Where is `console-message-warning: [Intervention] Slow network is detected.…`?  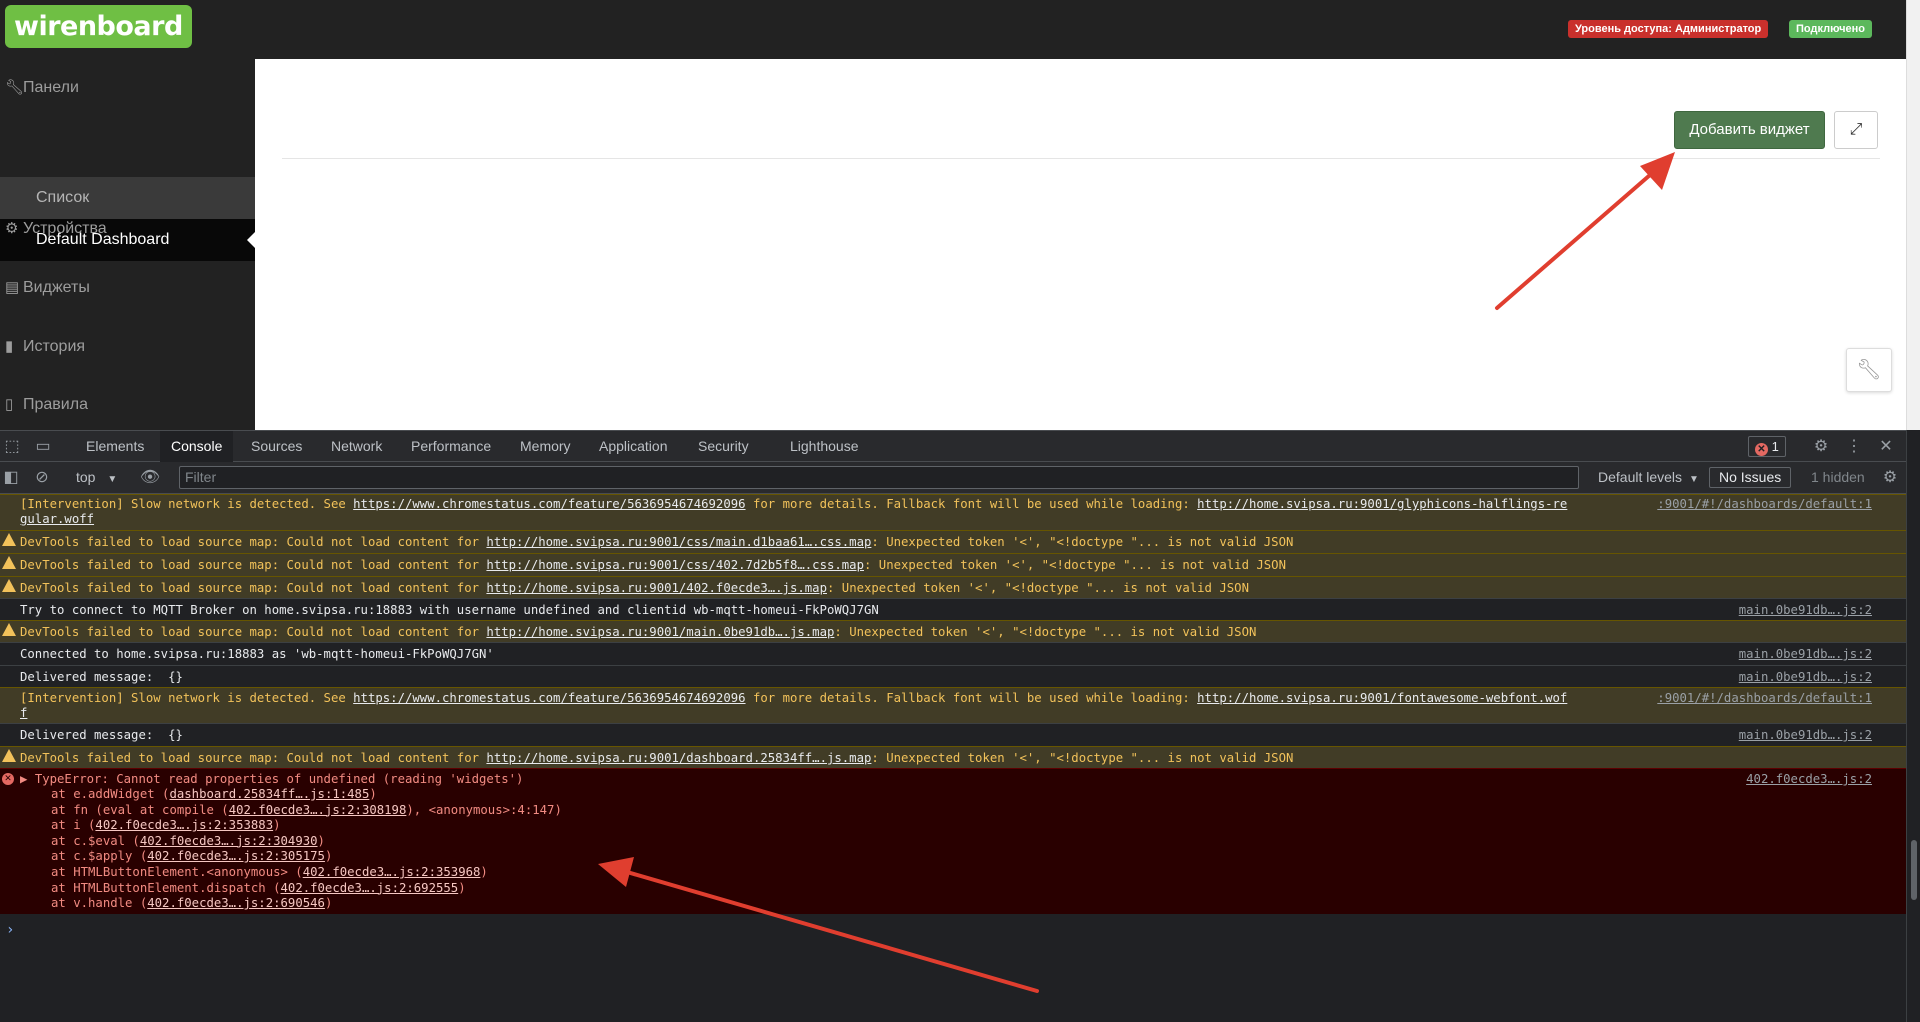
console-message-warning: [Intervention] Slow network is detected.… is located at coordinates (953, 512).